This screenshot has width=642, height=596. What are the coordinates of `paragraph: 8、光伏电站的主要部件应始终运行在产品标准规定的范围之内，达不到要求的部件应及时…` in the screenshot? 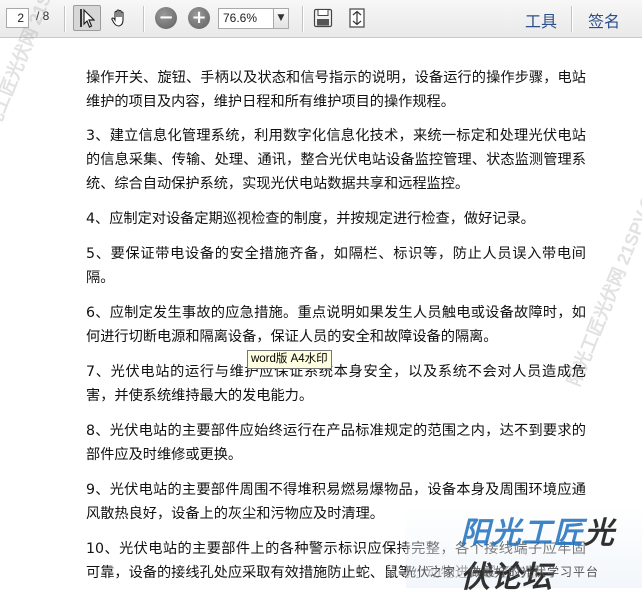 It's located at (336, 443).